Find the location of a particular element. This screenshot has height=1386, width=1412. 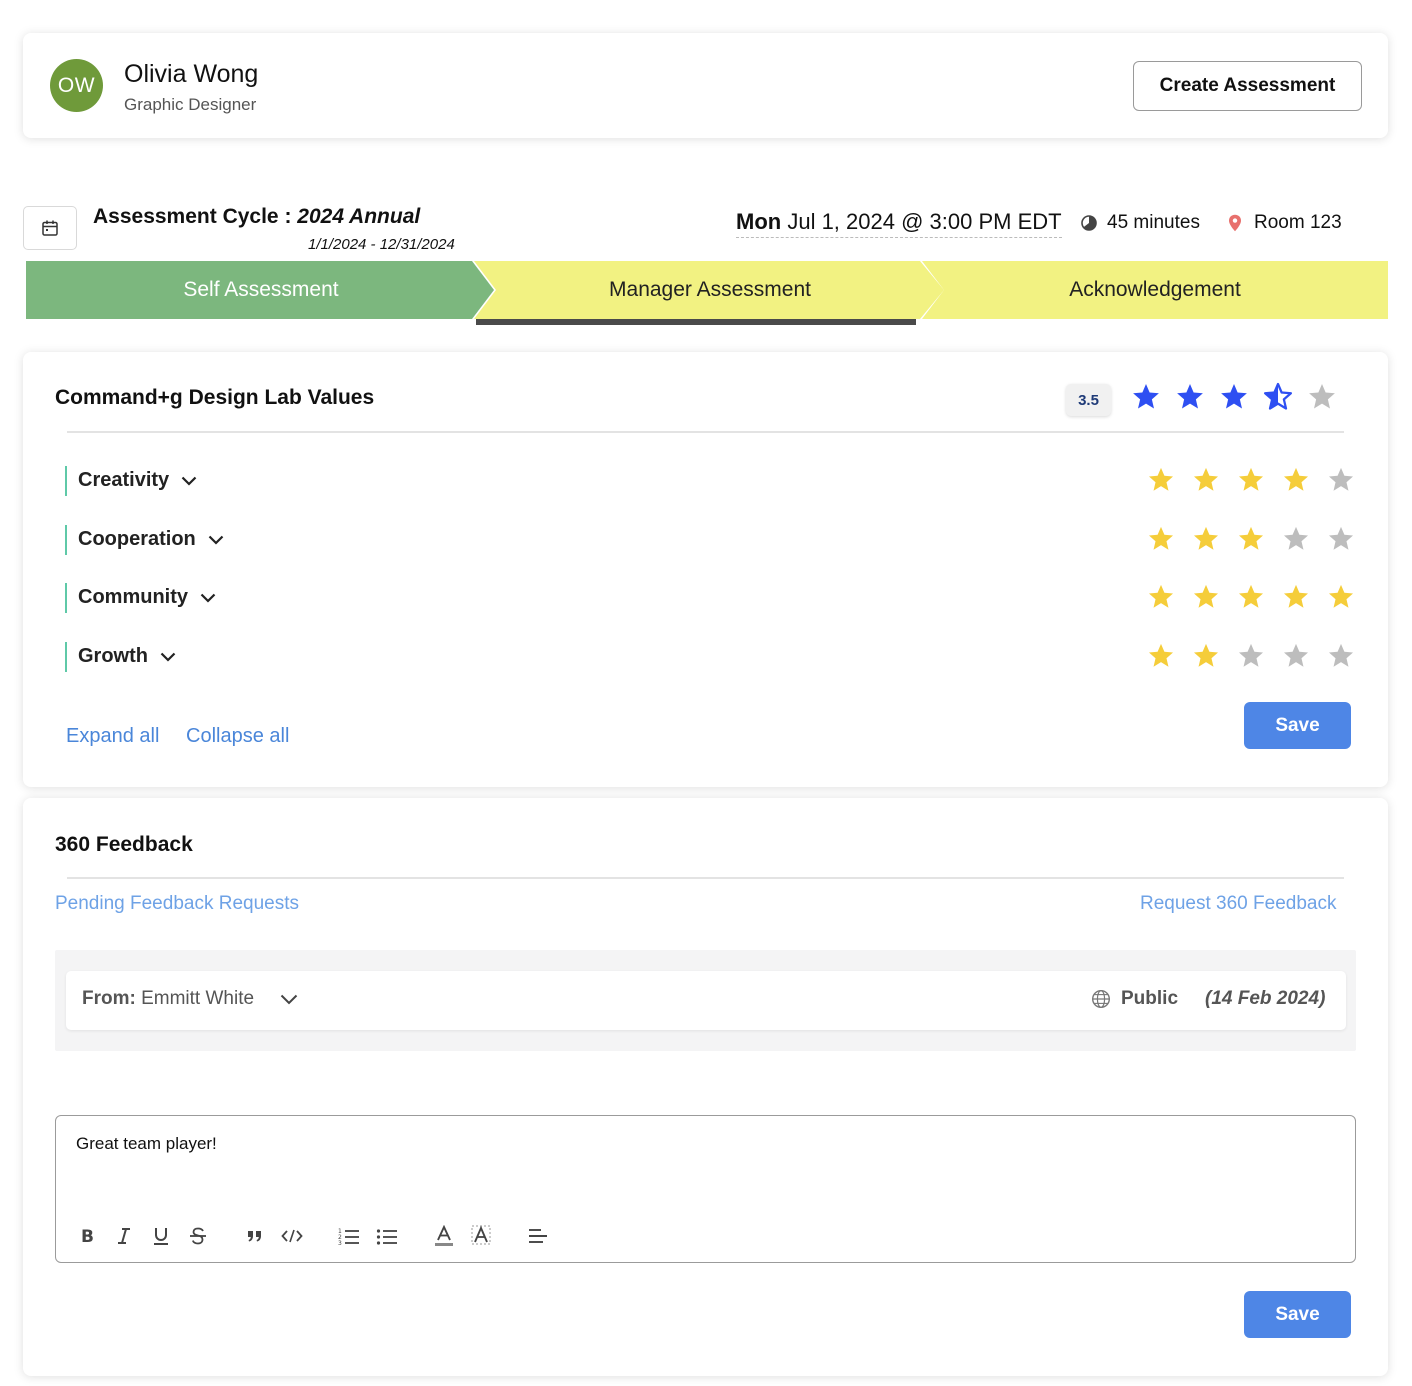

feedback-date: (14 Feb 2024) is located at coordinates (1265, 998).